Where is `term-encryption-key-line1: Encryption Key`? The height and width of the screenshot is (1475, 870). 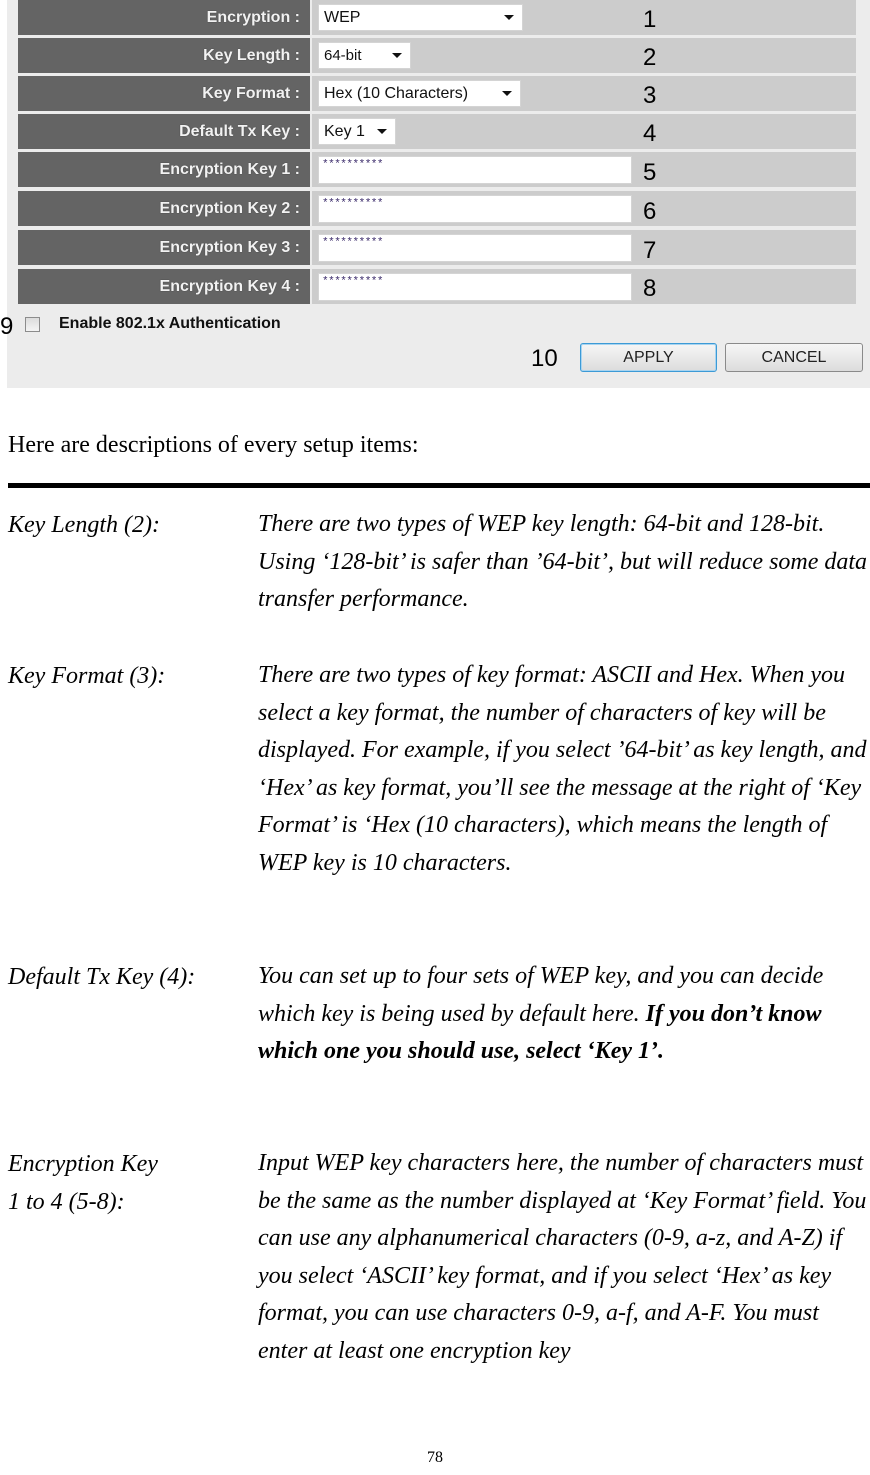
term-encryption-key-line1: Encryption Key is located at coordinates (83, 1164).